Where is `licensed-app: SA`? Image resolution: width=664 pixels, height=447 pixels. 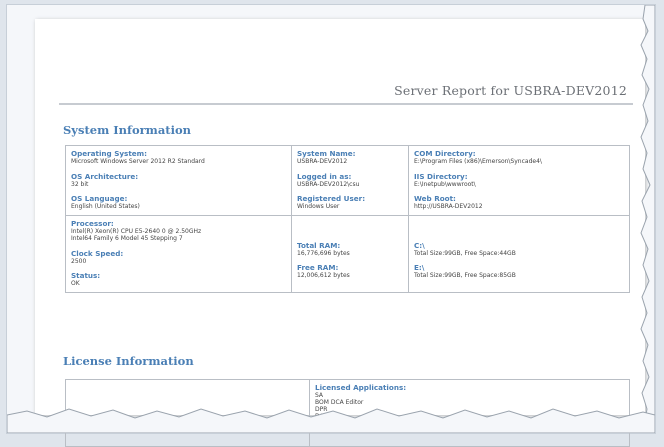 licensed-app: SA is located at coordinates (319, 395).